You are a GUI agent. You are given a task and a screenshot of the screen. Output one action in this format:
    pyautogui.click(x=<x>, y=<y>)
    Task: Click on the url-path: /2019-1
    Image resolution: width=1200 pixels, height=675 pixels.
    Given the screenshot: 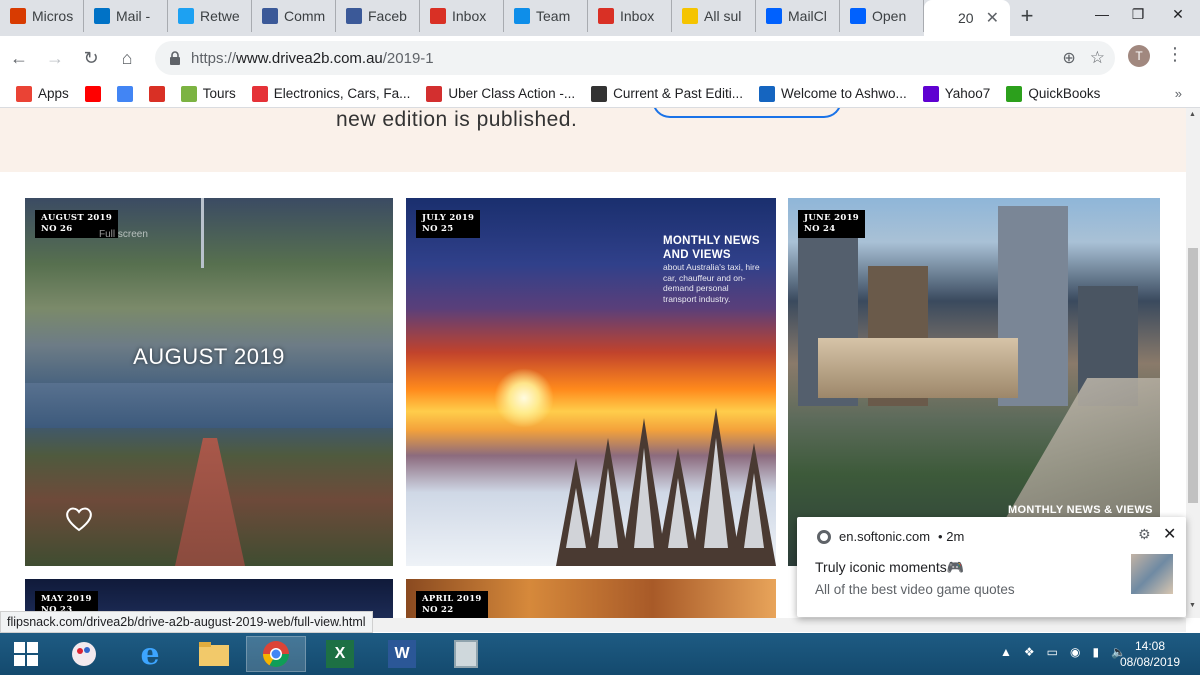 What is the action you would take?
    pyautogui.click(x=408, y=58)
    